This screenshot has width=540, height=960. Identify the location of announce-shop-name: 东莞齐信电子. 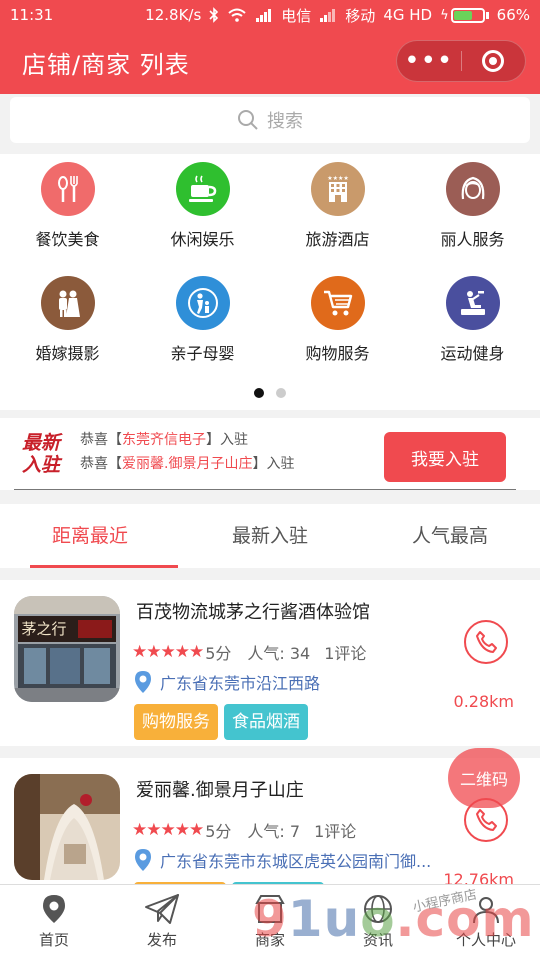
(164, 440).